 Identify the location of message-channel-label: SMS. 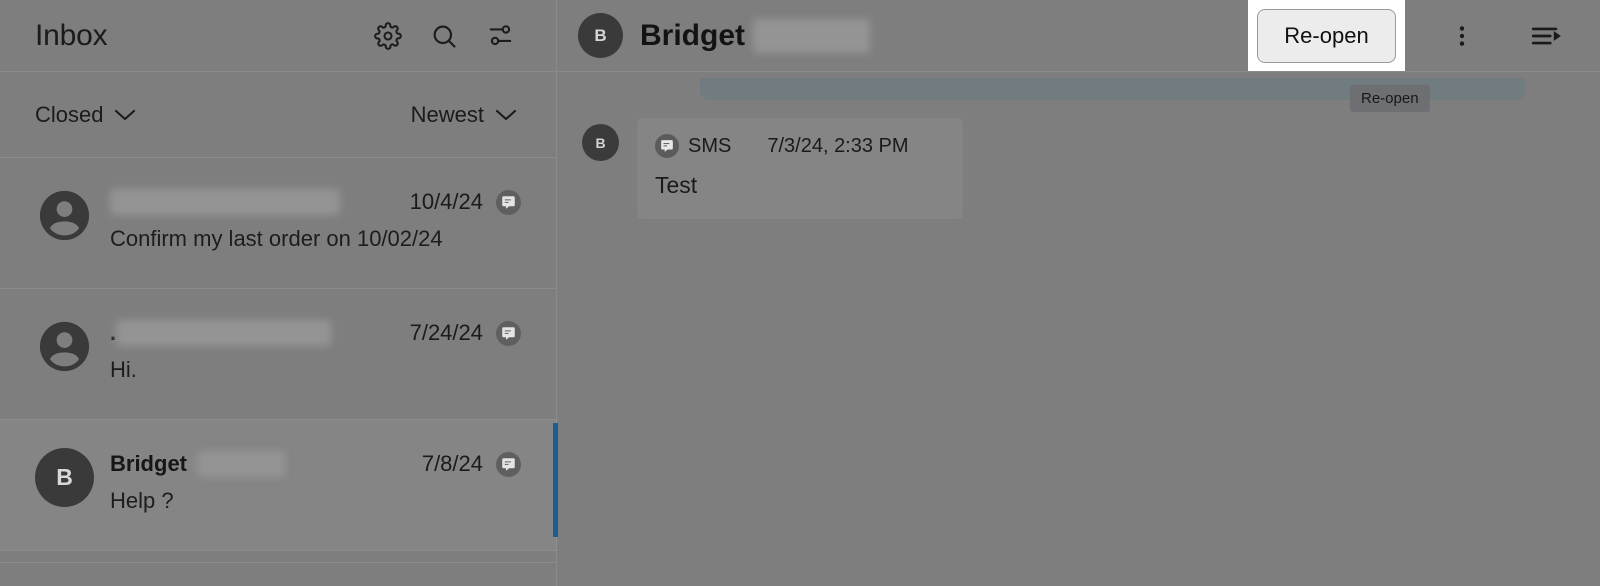
(710, 145).